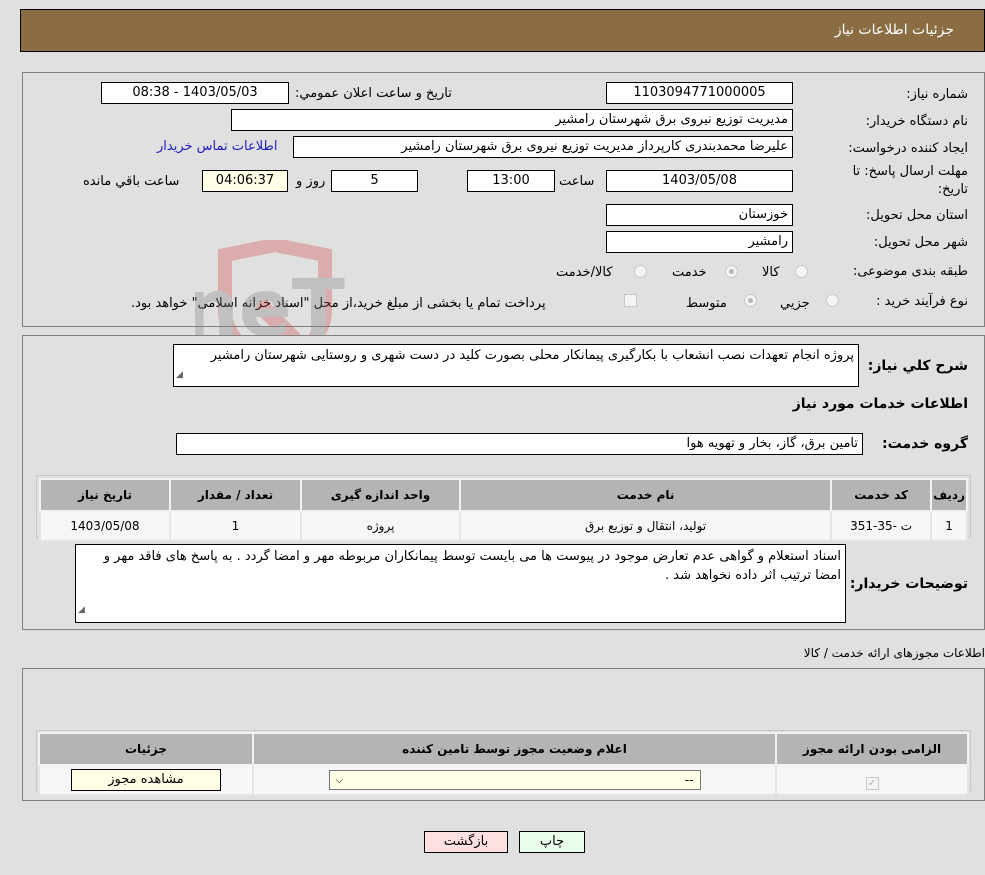 Image resolution: width=985 pixels, height=875 pixels. What do you see at coordinates (311, 181) in the screenshot?
I see `days-label: روز و` at bounding box center [311, 181].